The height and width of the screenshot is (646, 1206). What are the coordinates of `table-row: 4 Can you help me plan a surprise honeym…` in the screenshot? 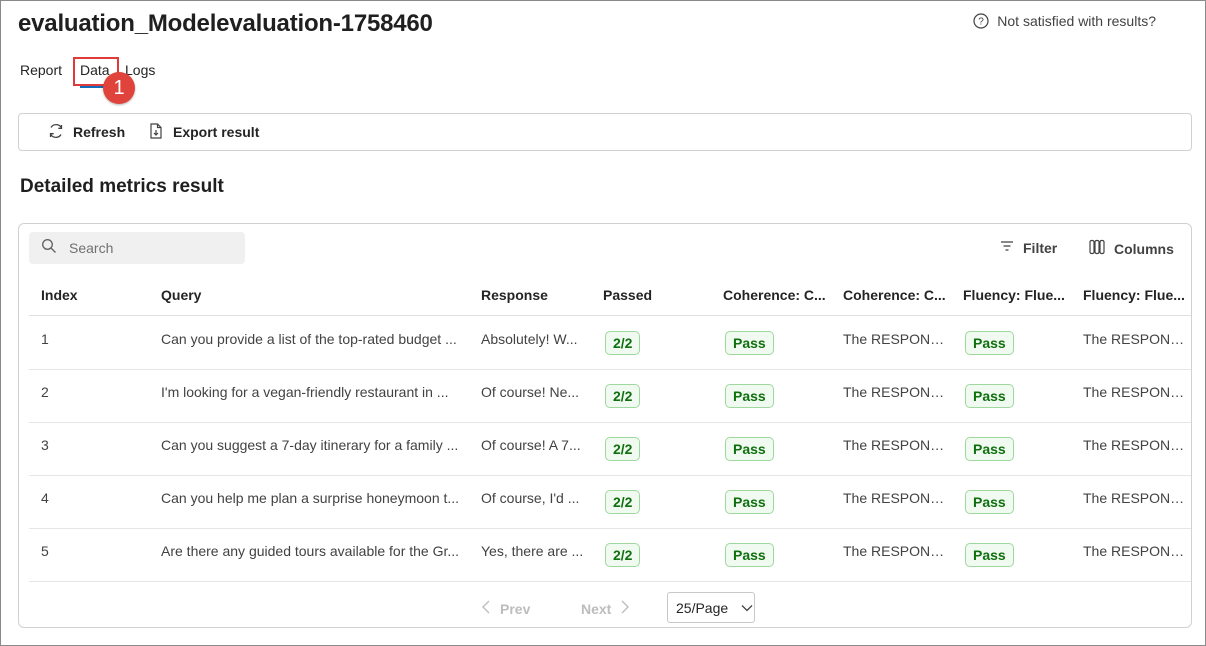 It's located at (610, 502).